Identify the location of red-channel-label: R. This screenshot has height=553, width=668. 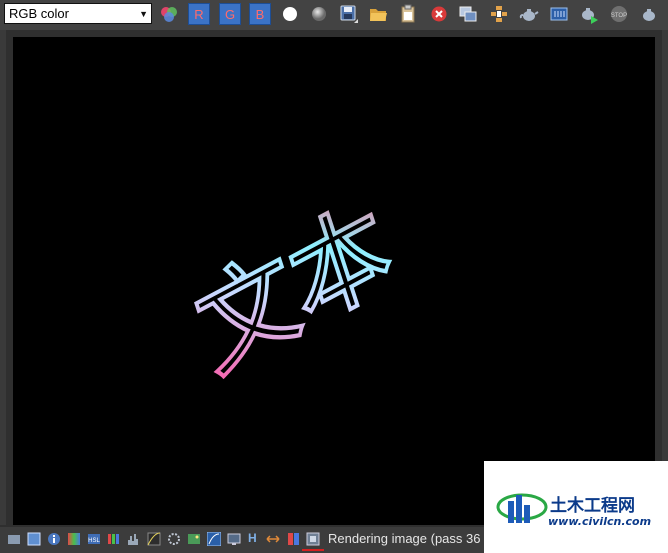
(199, 14).